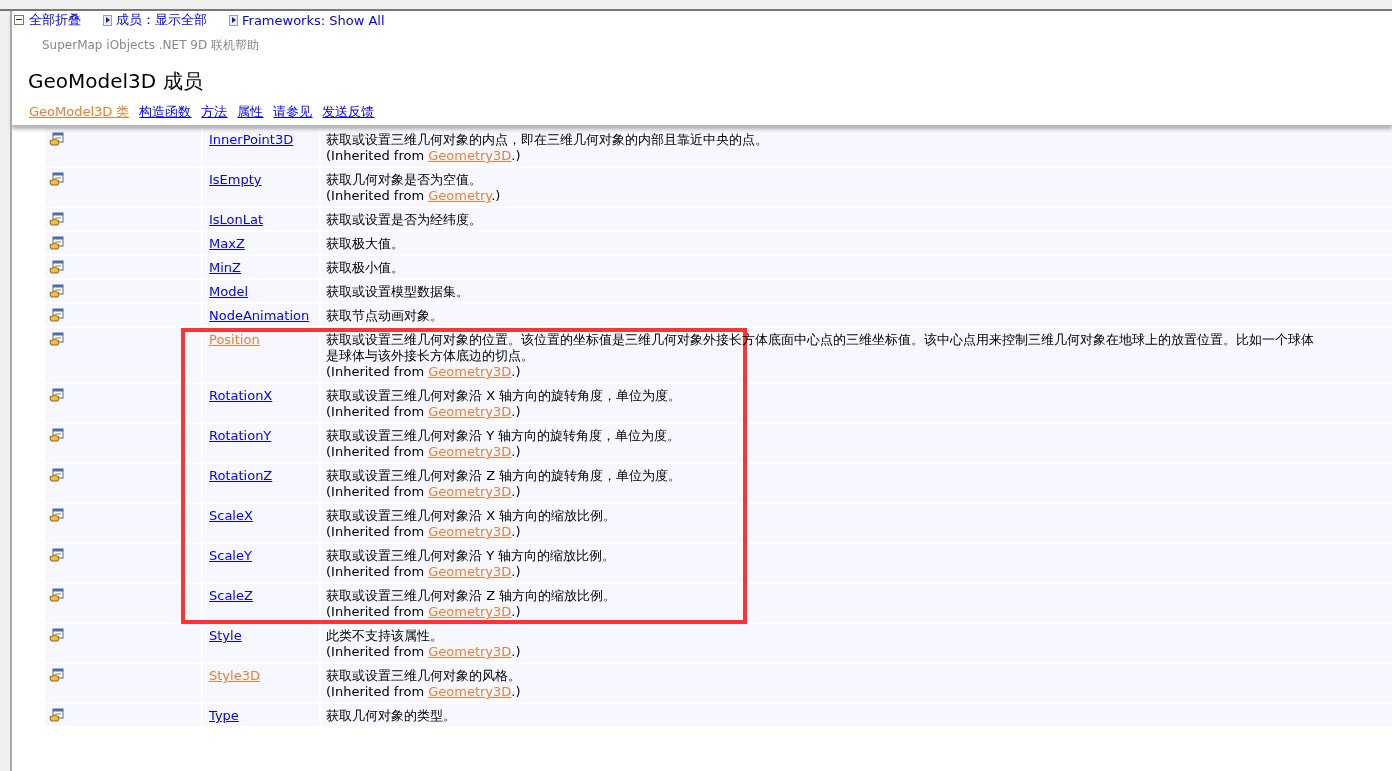 The height and width of the screenshot is (771, 1392). Describe the element at coordinates (230, 555) in the screenshot. I see `member-link: ScaleY` at that location.